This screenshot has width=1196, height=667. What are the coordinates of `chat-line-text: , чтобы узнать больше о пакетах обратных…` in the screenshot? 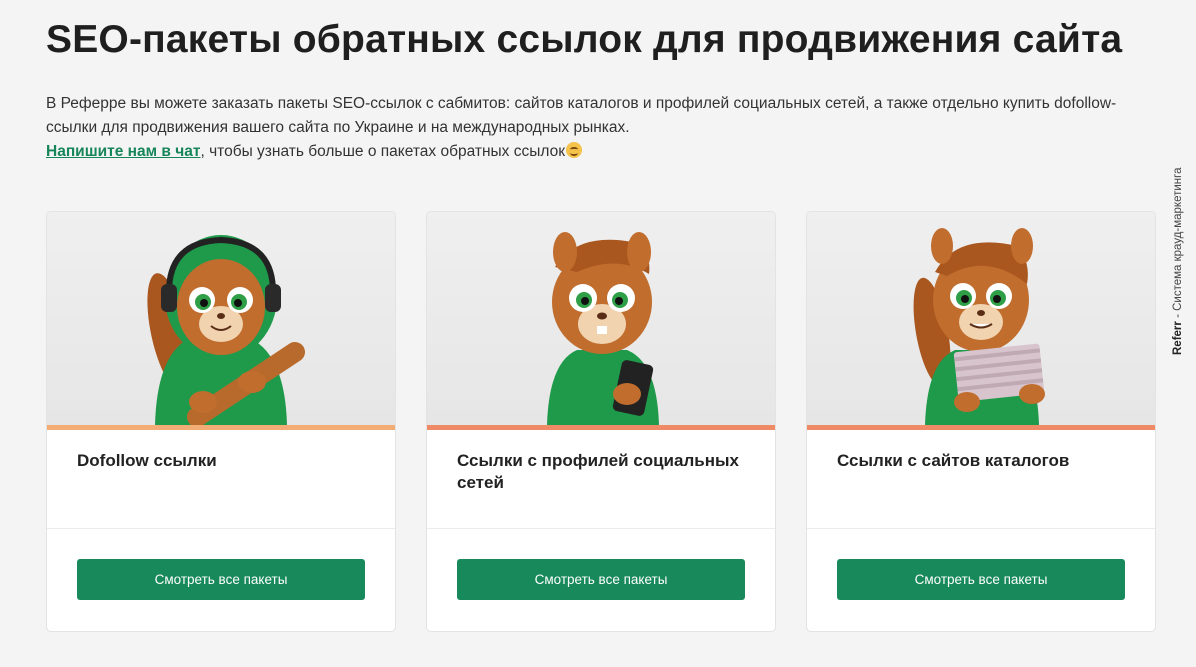 It's located at (382, 151).